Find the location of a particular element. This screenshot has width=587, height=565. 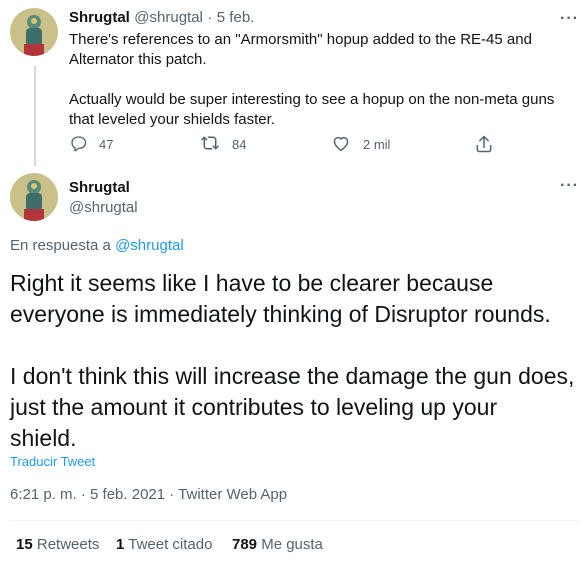

quotes-count: 1 is located at coordinates (120, 544).